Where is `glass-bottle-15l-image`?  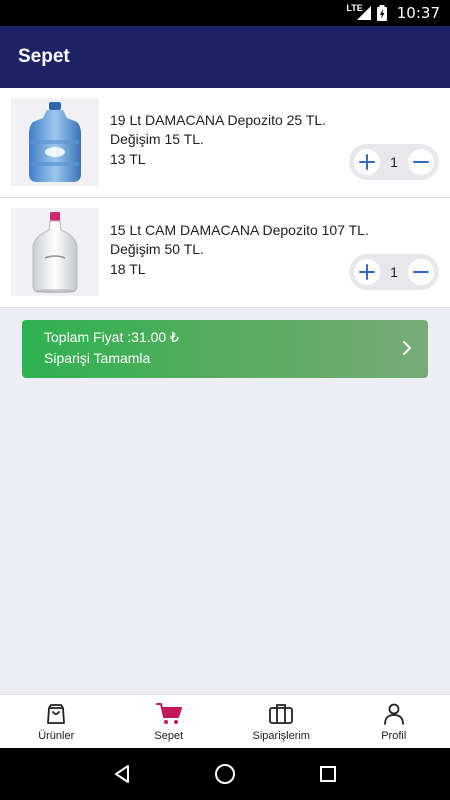 glass-bottle-15l-image is located at coordinates (55, 252).